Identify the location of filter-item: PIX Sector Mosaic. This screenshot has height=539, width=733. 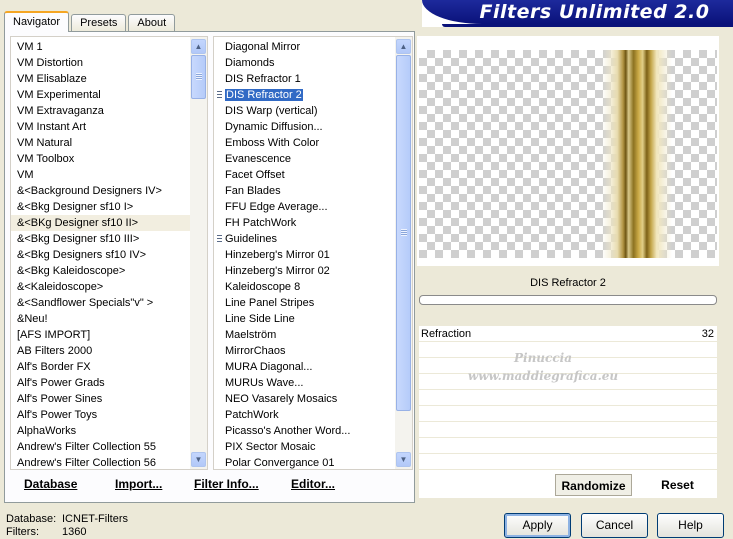
(305, 447).